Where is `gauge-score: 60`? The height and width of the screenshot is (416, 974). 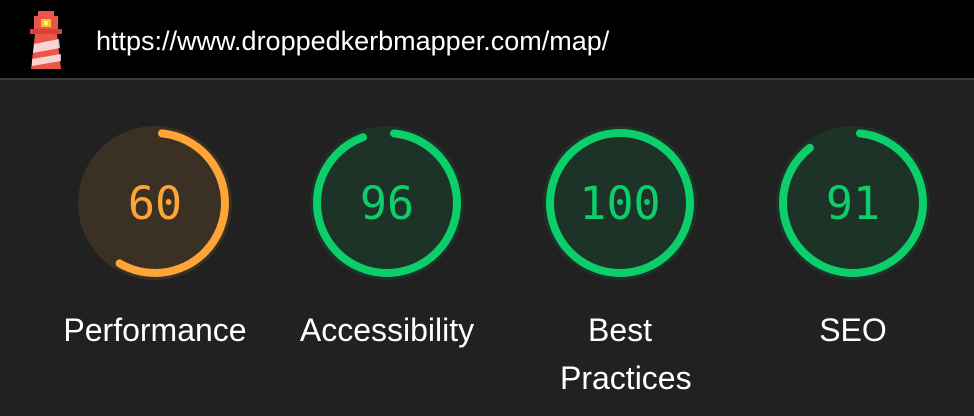 gauge-score: 60 is located at coordinates (155, 203).